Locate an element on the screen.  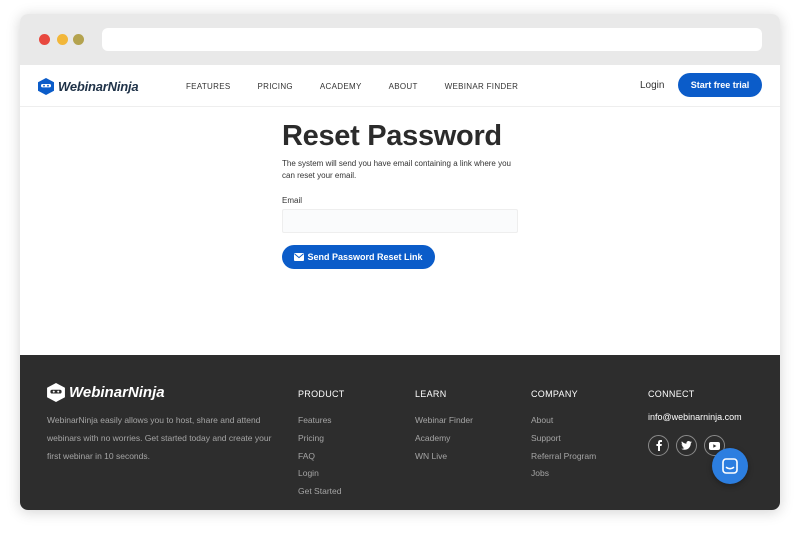
email-input is located at coordinates (400, 221).